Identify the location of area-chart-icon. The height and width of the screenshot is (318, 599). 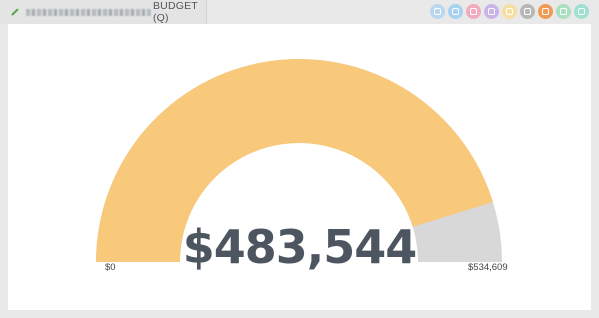
(491, 11).